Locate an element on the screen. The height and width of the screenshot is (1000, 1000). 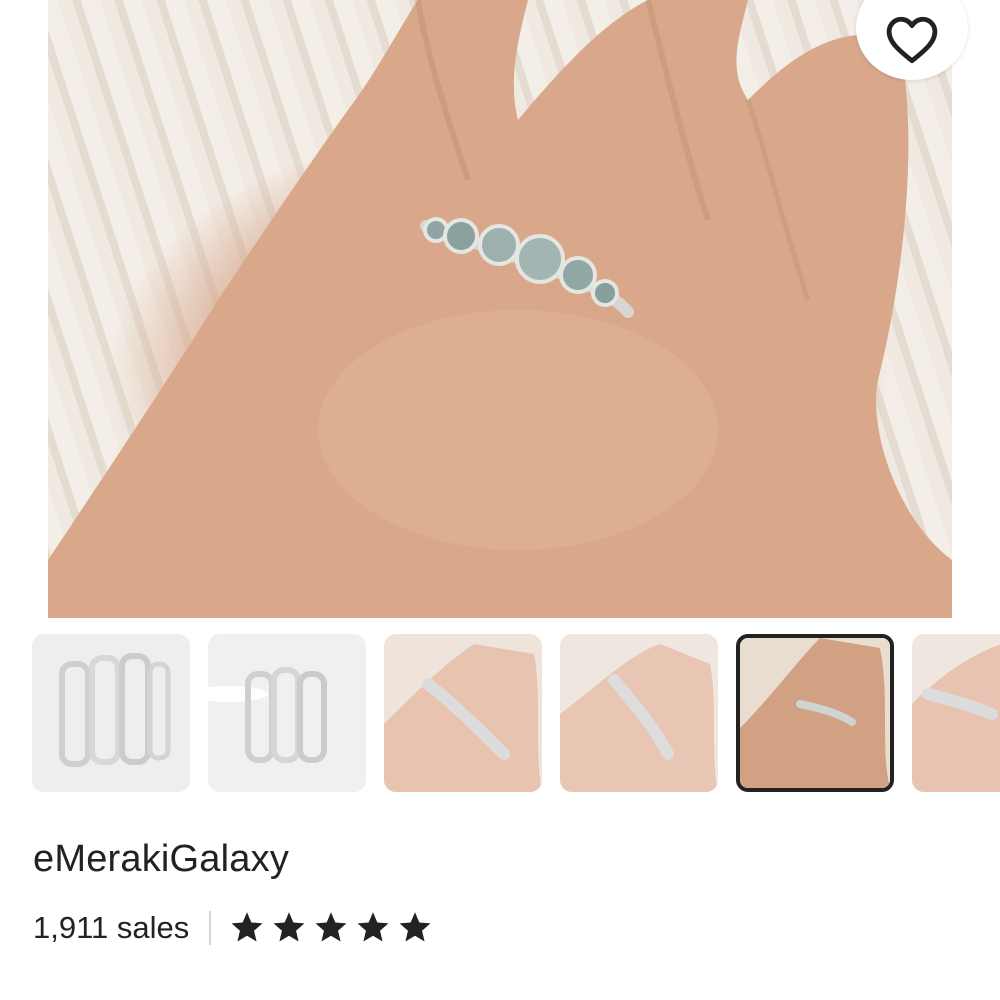
ring-stack-photo is located at coordinates (287, 713).